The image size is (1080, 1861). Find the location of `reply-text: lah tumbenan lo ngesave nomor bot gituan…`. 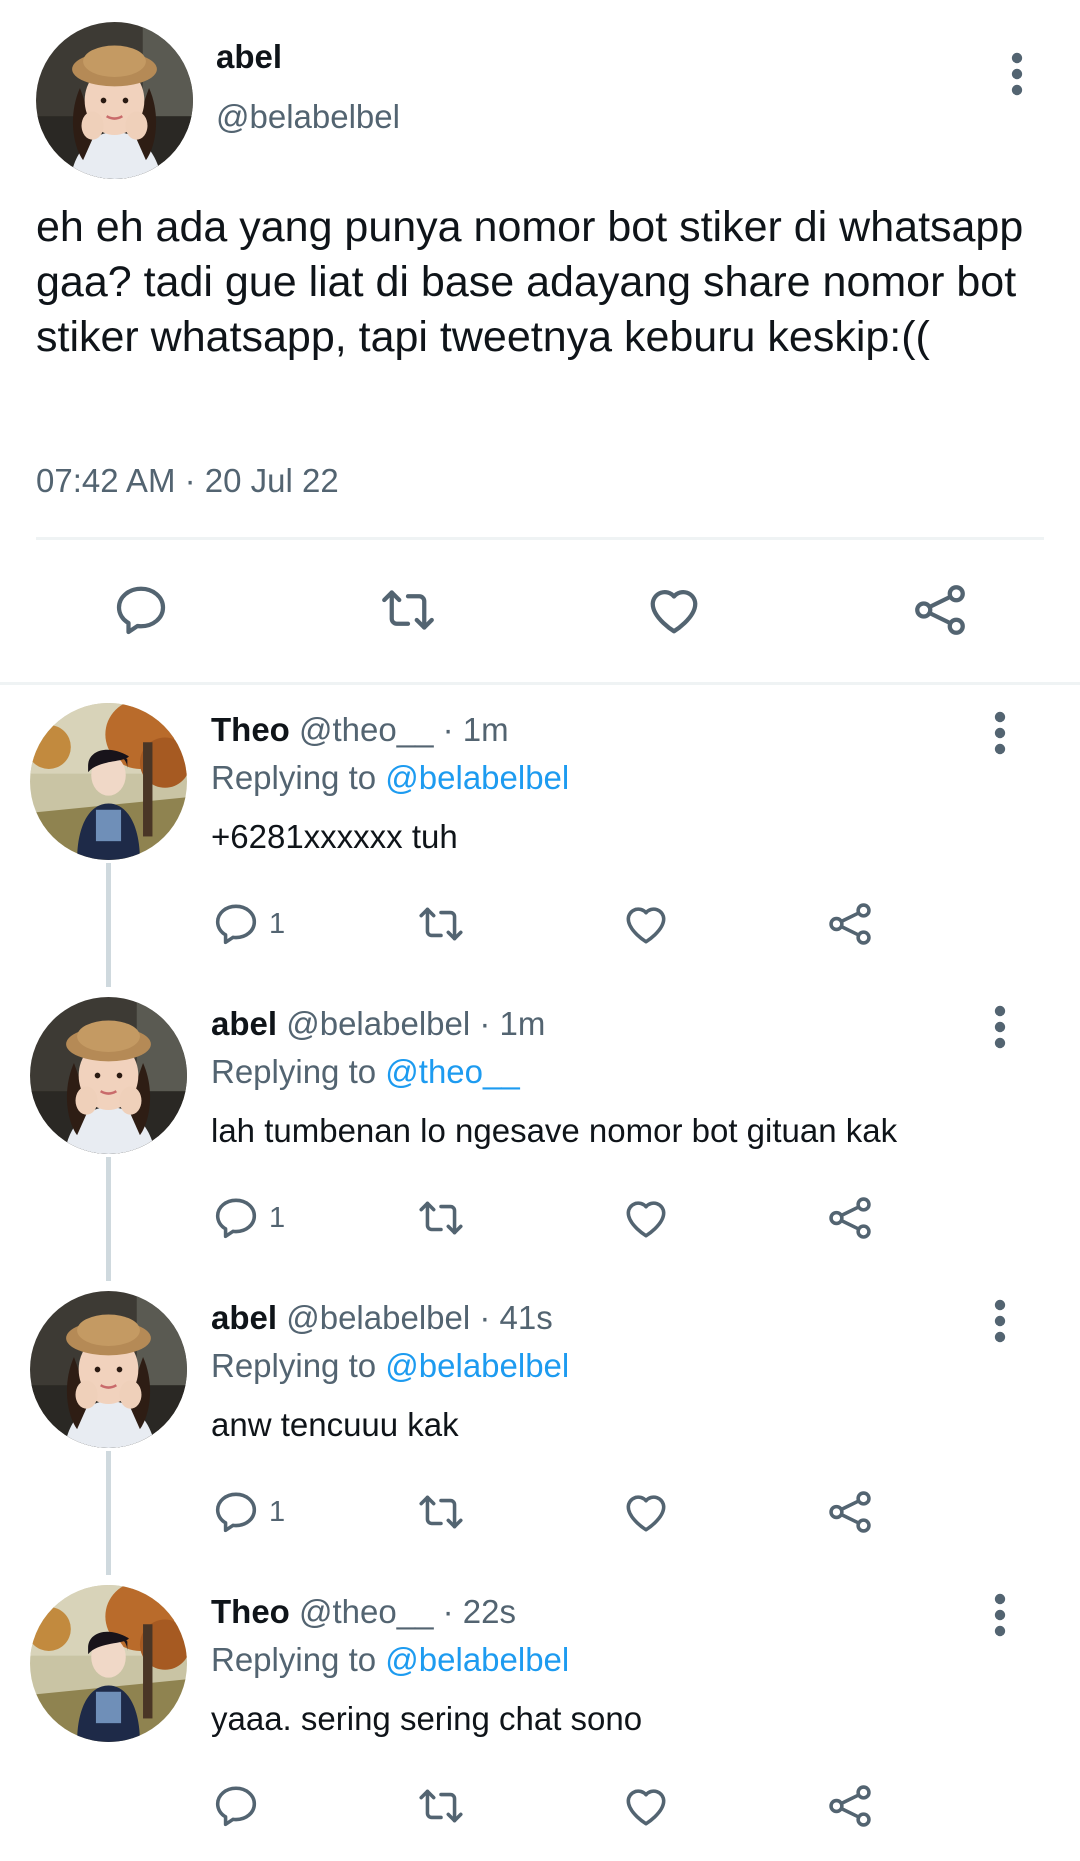

reply-text: lah tumbenan lo ngesave nomor bot gituan… is located at coordinates (554, 1130).